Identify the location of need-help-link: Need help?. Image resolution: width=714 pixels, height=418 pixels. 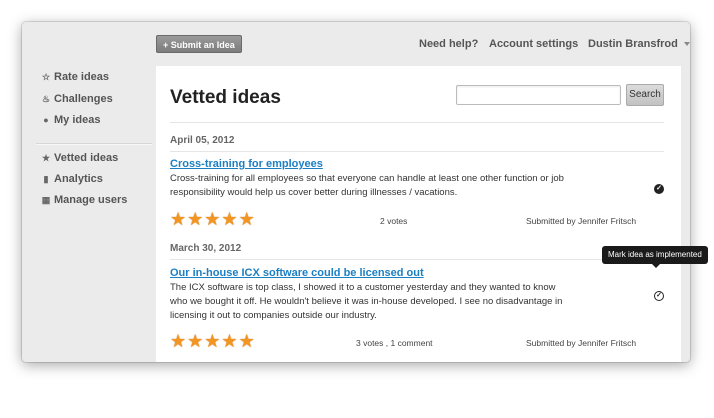
(448, 44).